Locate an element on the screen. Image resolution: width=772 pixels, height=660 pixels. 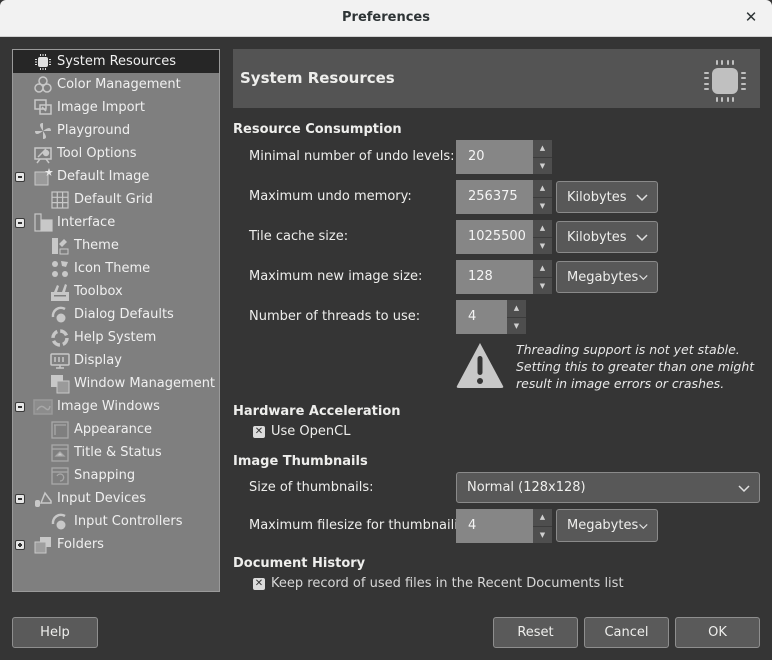
undo-levels-input: 20 is located at coordinates (494, 157).